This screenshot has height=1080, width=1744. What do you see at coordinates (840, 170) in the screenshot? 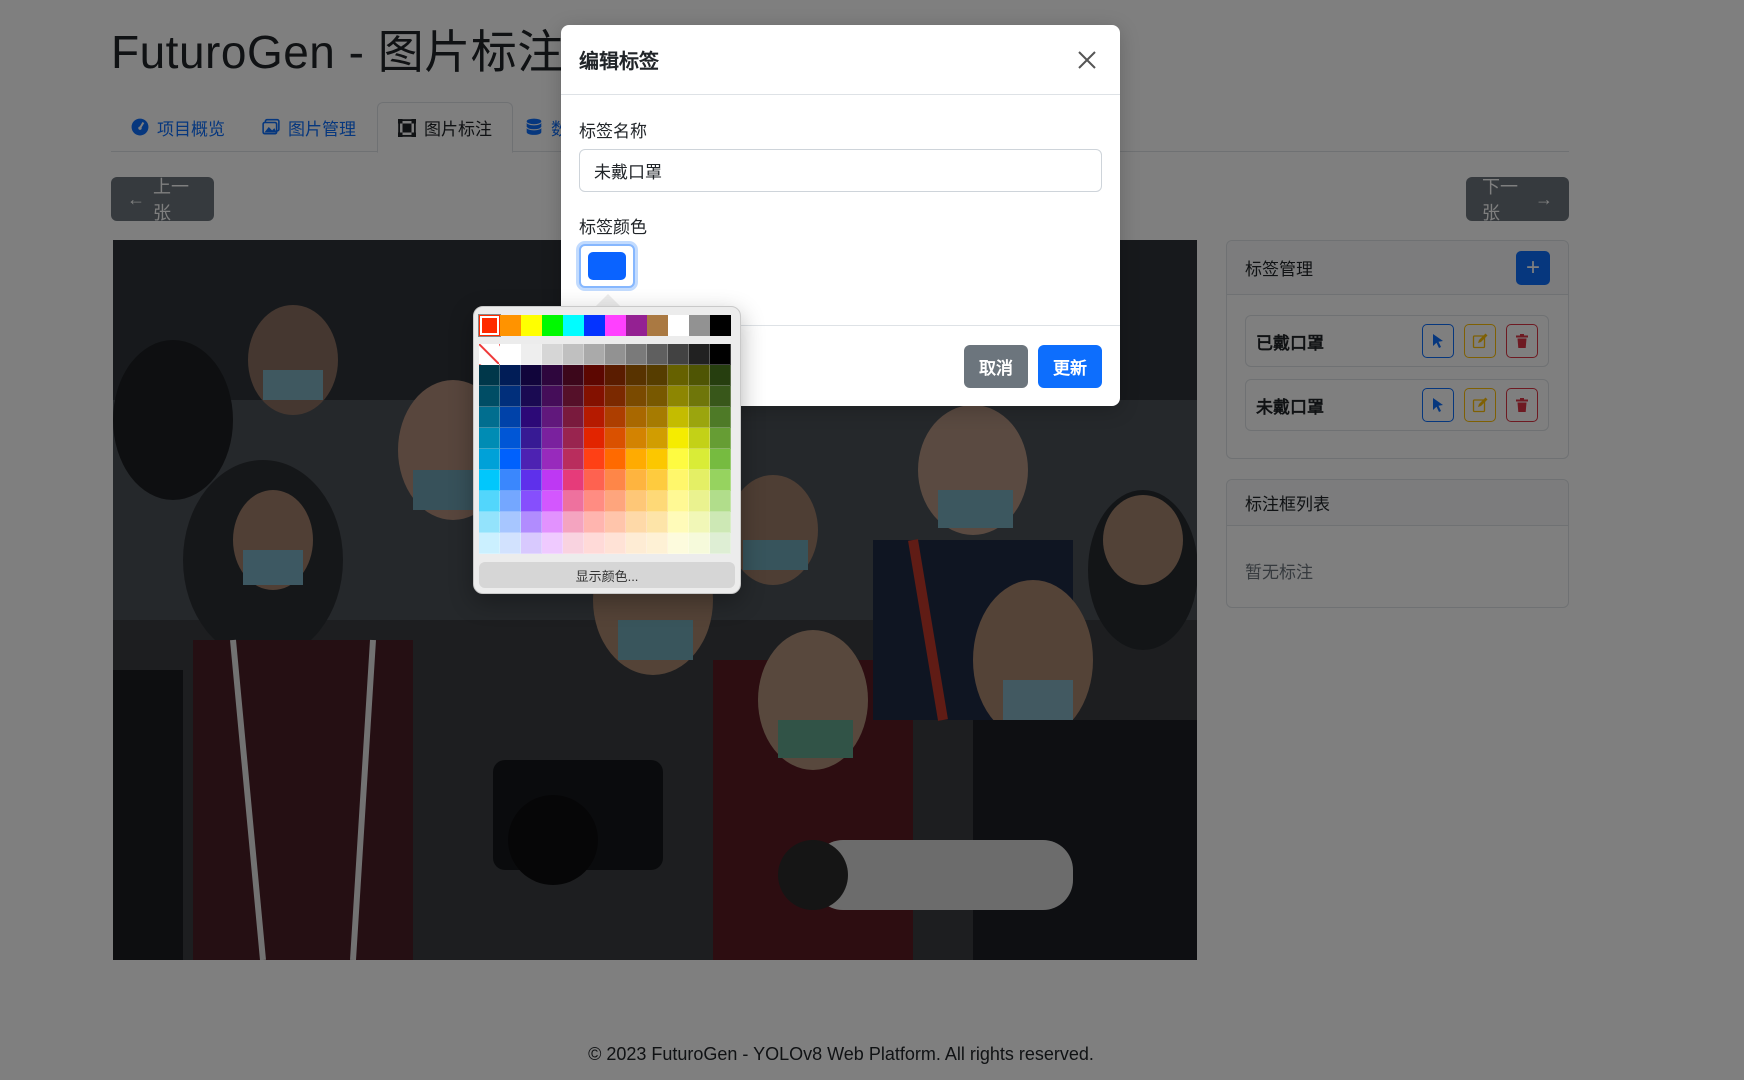
I see `label-name-input: 未戴口罩` at bounding box center [840, 170].